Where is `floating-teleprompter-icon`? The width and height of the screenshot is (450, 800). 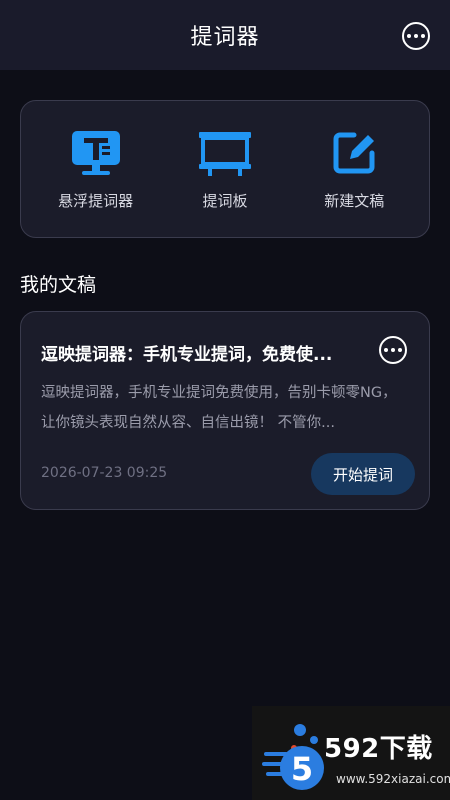 floating-teleprompter-icon is located at coordinates (96, 153).